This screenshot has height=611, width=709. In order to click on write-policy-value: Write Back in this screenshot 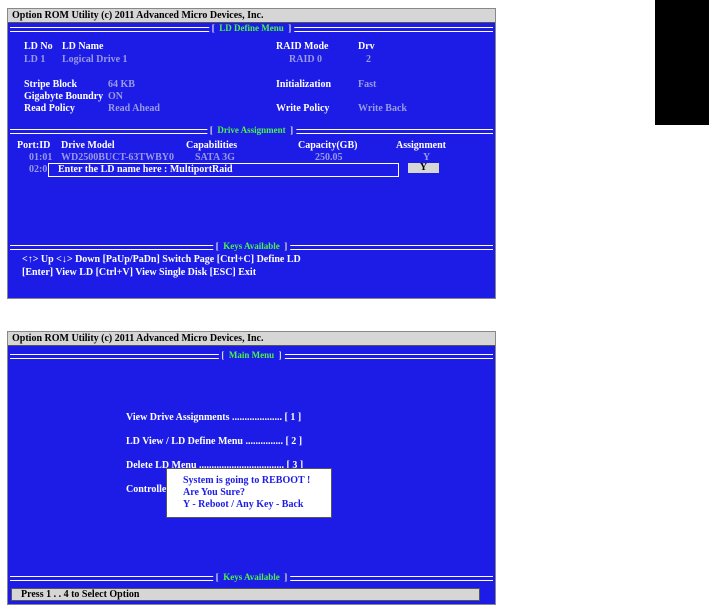, I will do `click(382, 108)`.